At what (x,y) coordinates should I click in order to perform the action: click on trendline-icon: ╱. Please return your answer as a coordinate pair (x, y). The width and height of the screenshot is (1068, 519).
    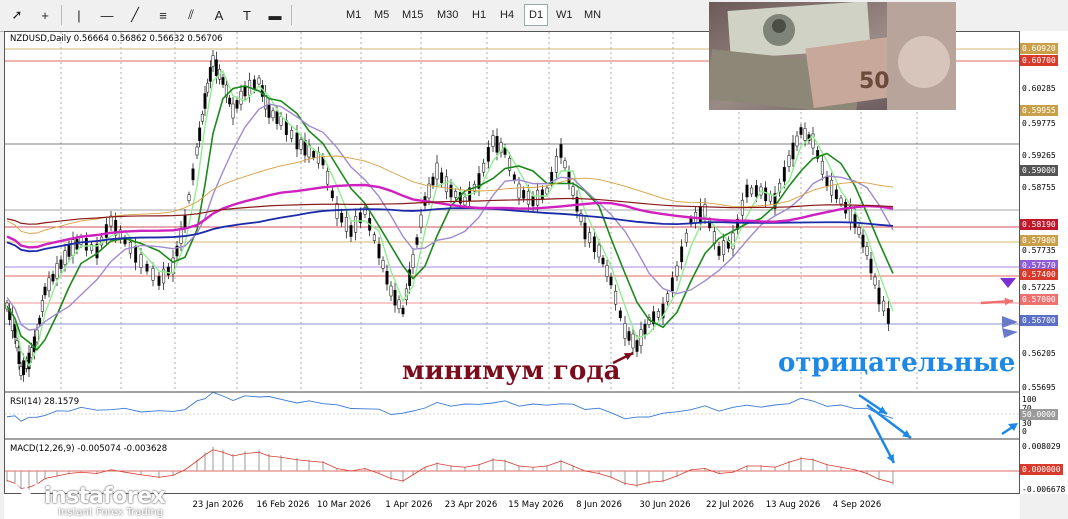
    Looking at the image, I should click on (135, 15).